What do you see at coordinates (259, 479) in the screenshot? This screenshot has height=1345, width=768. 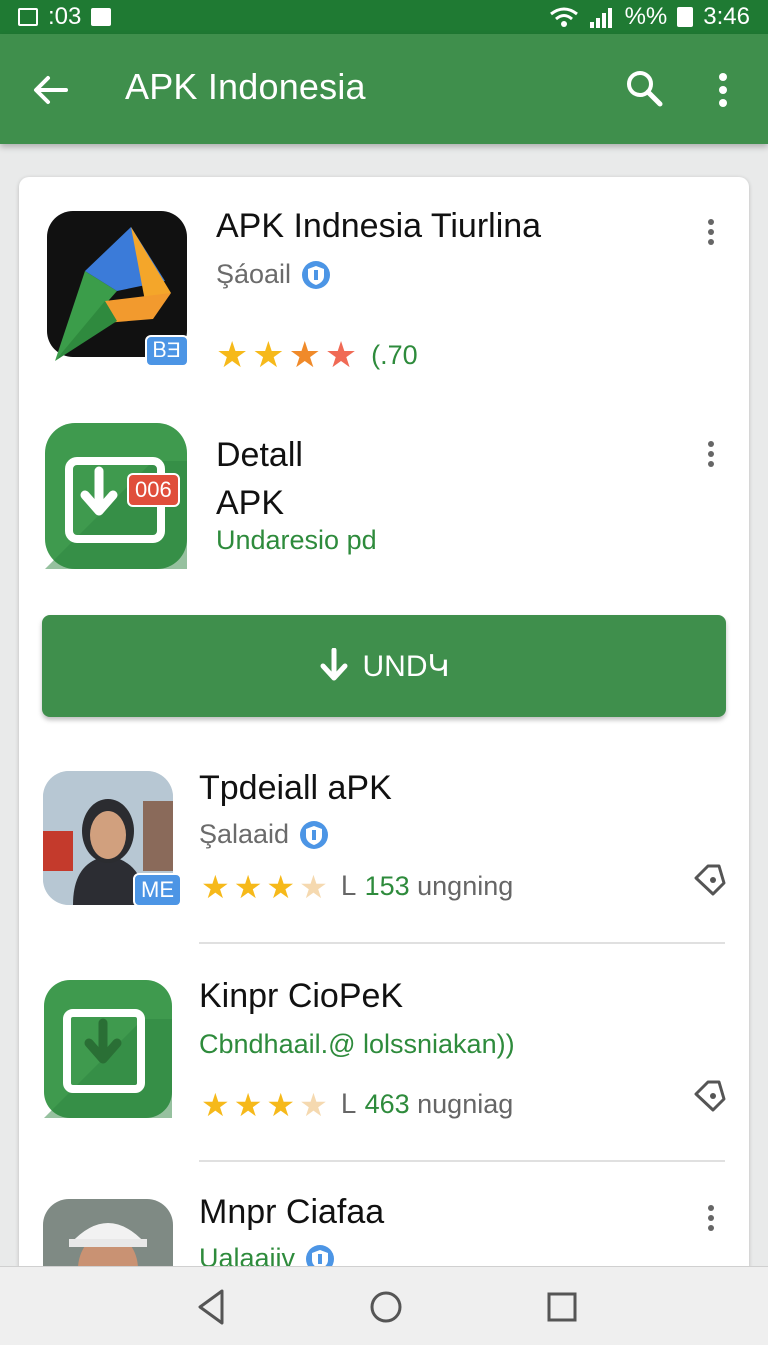 I see `app-title: Detall APK` at bounding box center [259, 479].